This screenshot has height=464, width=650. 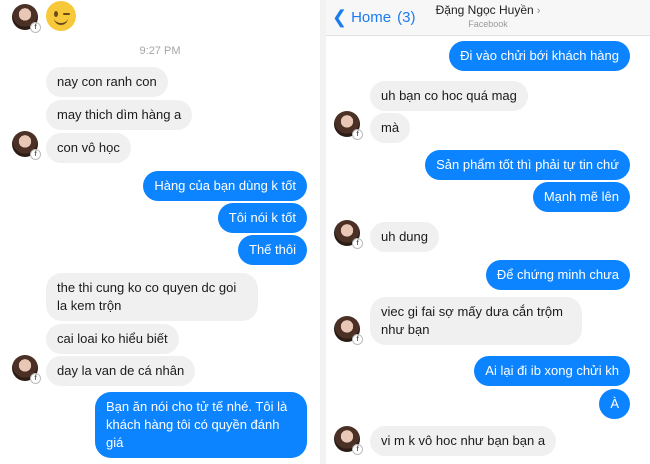 I want to click on message-bubble-outgoing: Tôi nói k tốt, so click(x=262, y=218).